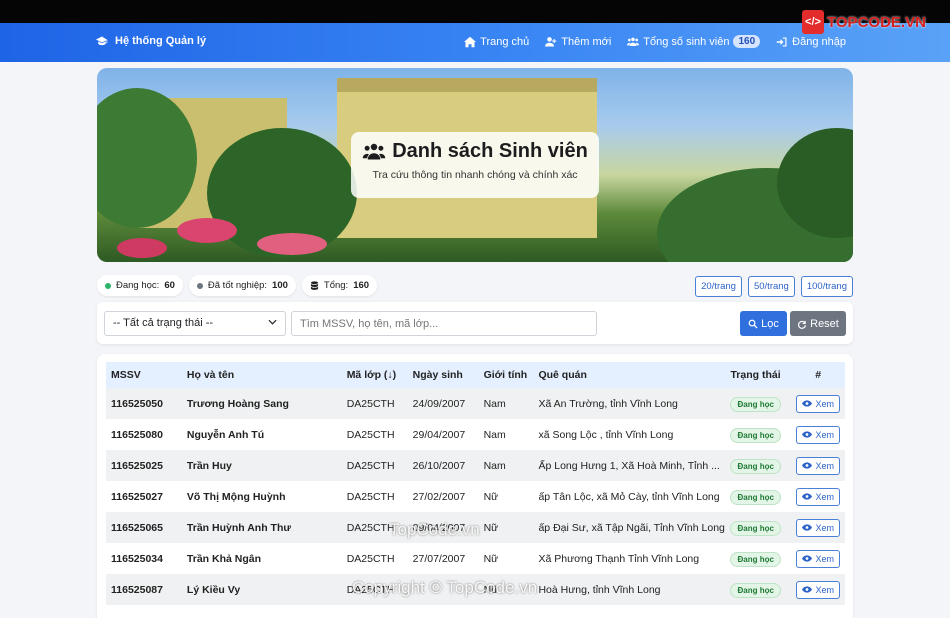 The height and width of the screenshot is (618, 950). Describe the element at coordinates (163, 323) in the screenshot. I see `status-select-value: -- Tất cả trạng thái --` at that location.